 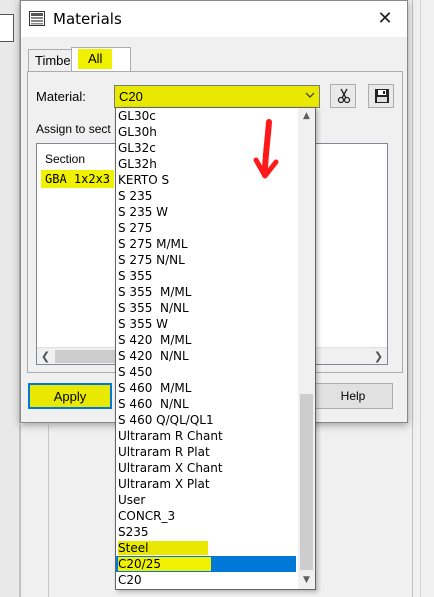 What do you see at coordinates (206, 308) in the screenshot?
I see `dropdown-item: S 355 N/NL` at bounding box center [206, 308].